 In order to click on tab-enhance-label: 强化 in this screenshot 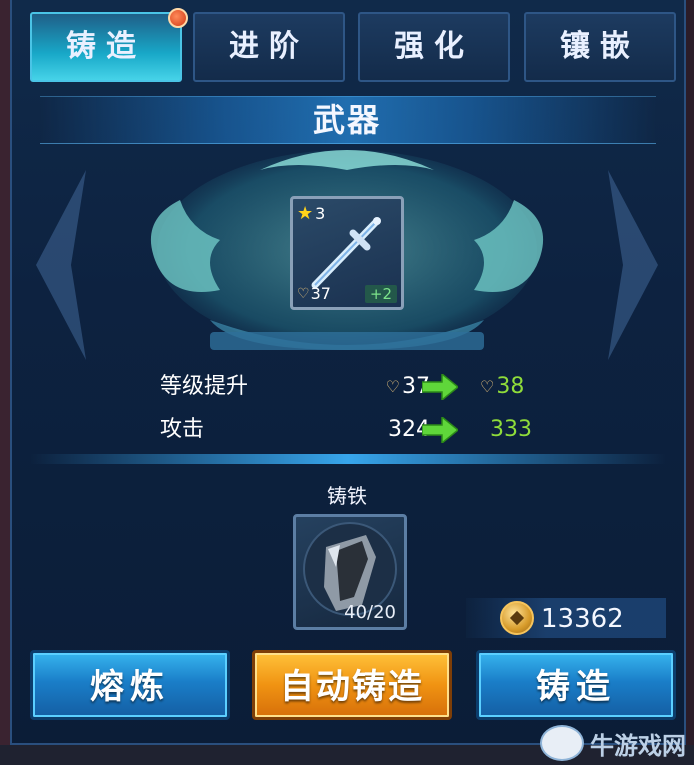, I will do `click(434, 46)`.